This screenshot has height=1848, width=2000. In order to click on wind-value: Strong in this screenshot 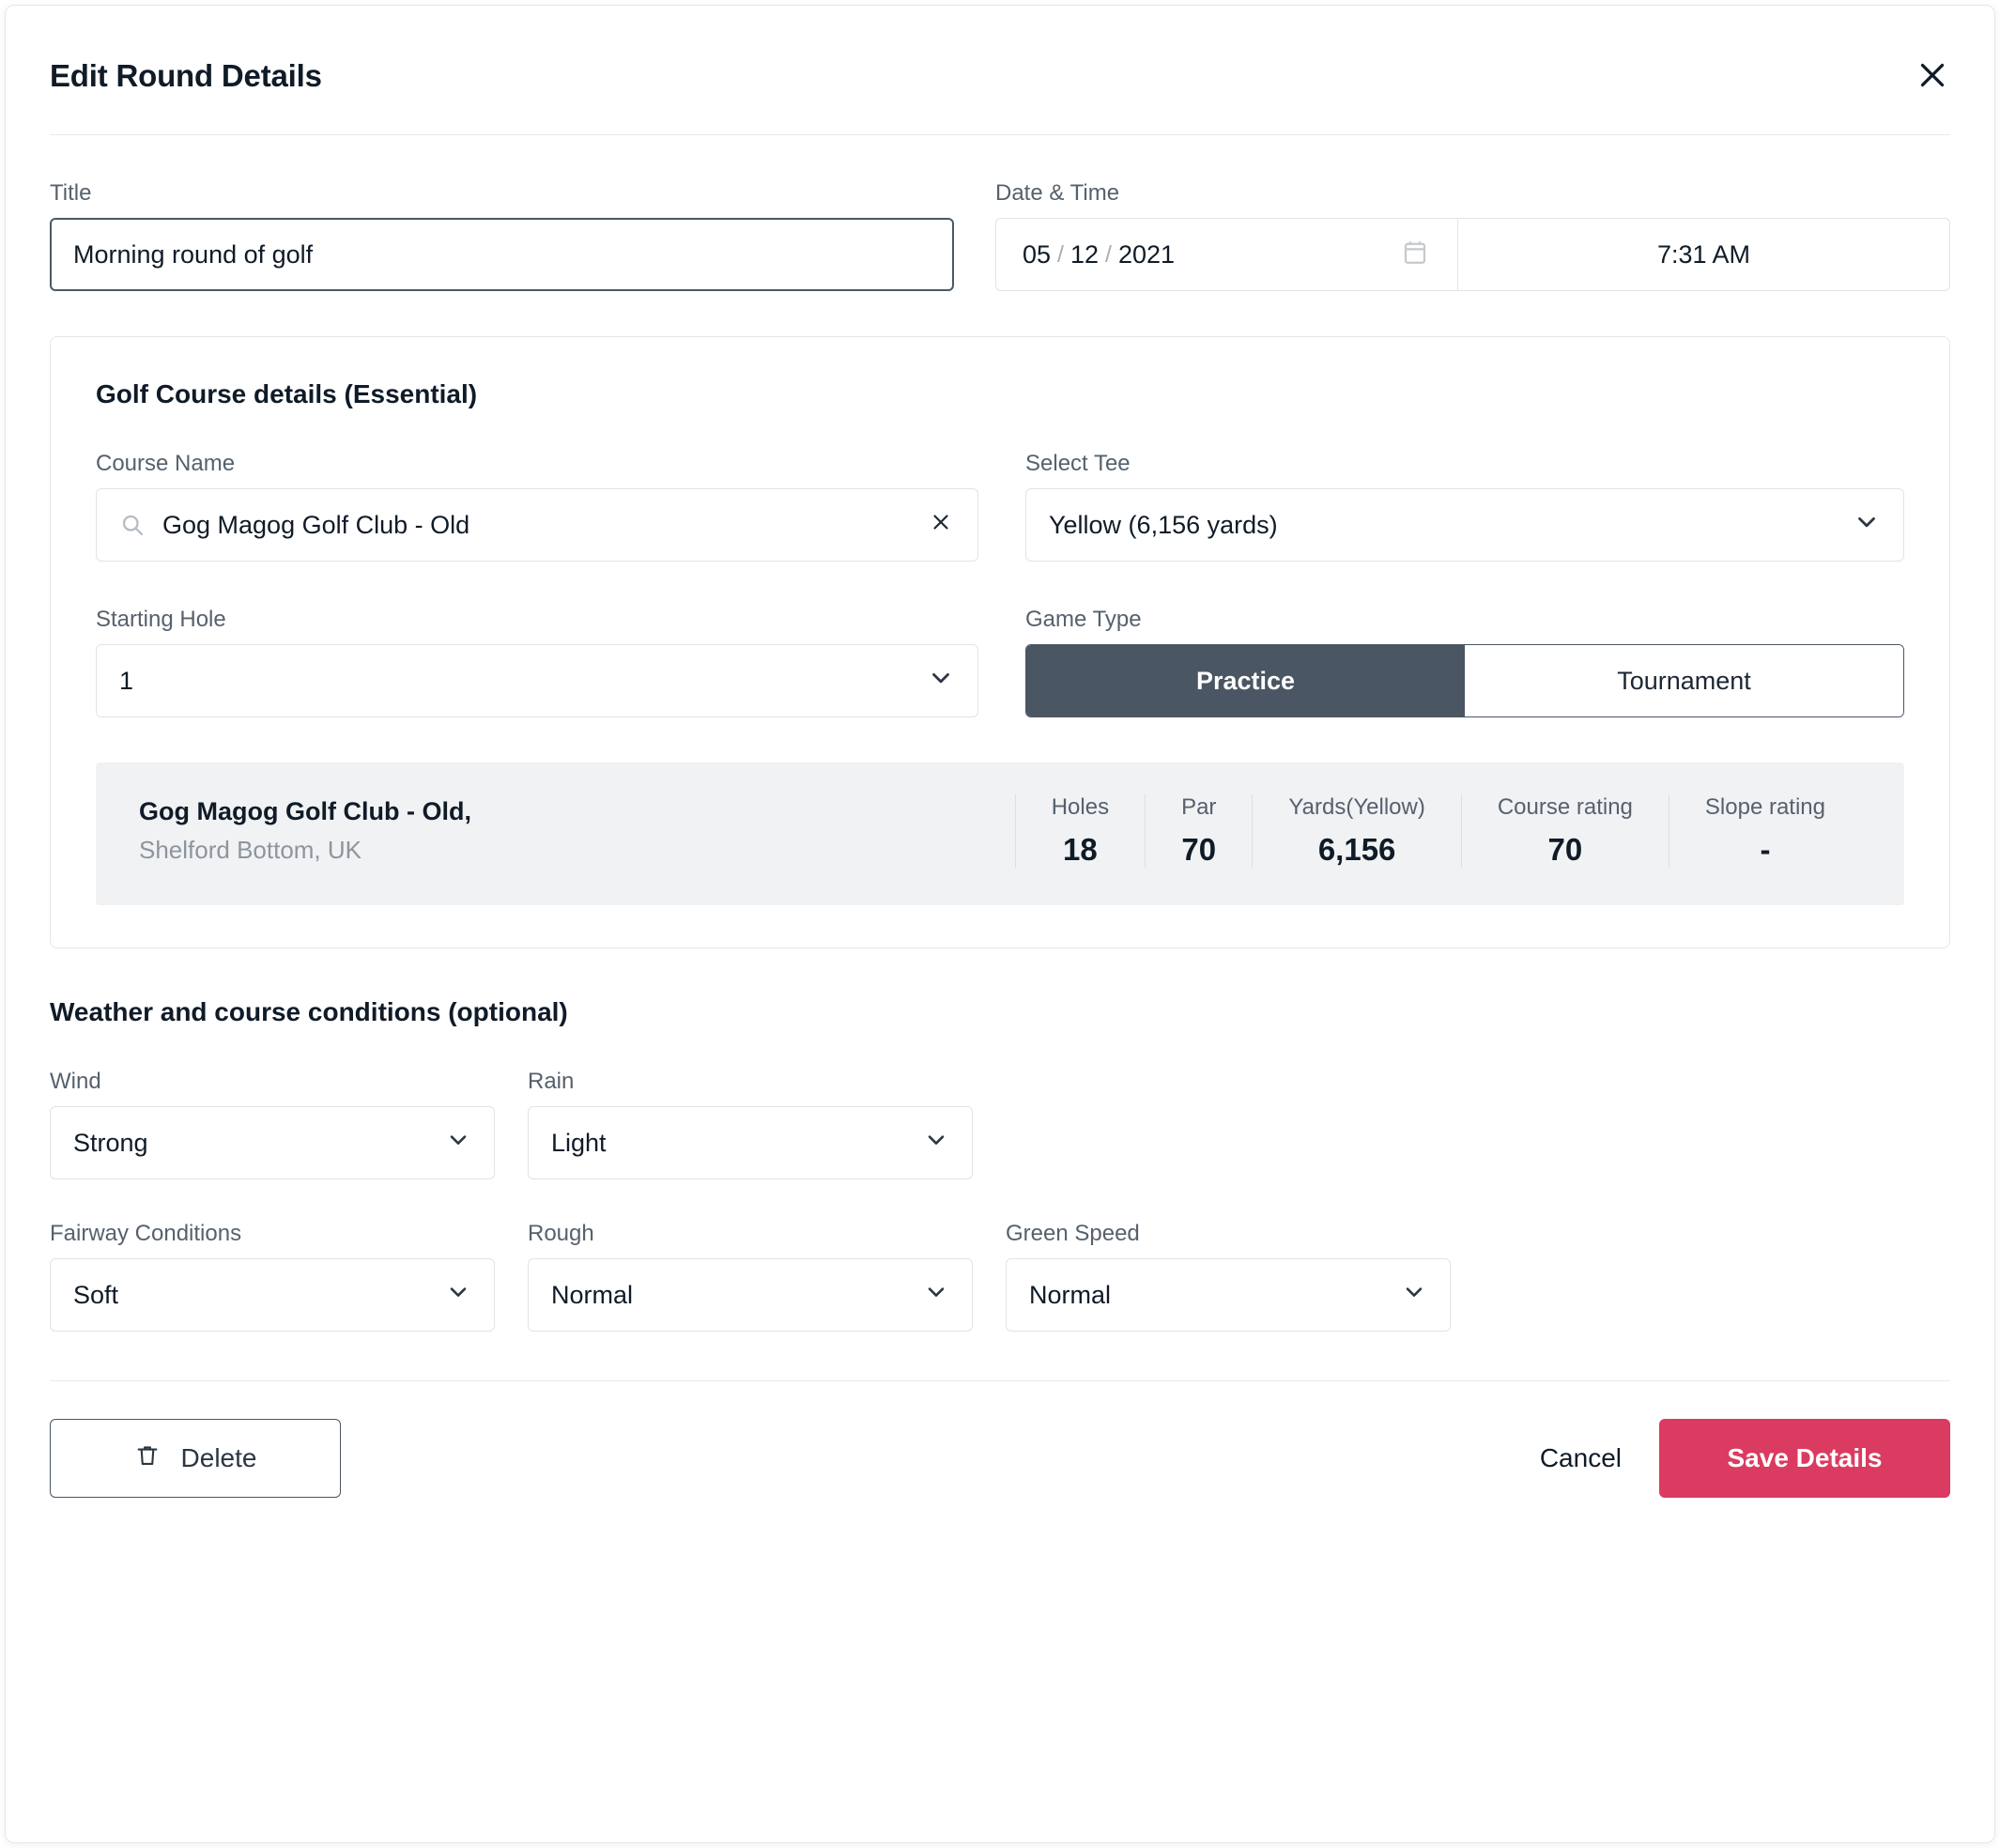, I will do `click(110, 1142)`.